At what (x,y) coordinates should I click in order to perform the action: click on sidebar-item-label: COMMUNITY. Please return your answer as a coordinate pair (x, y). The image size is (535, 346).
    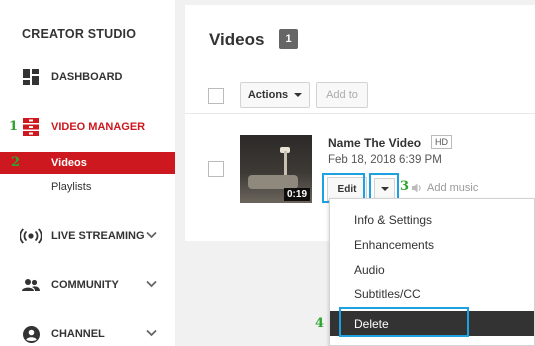
    Looking at the image, I should click on (85, 285).